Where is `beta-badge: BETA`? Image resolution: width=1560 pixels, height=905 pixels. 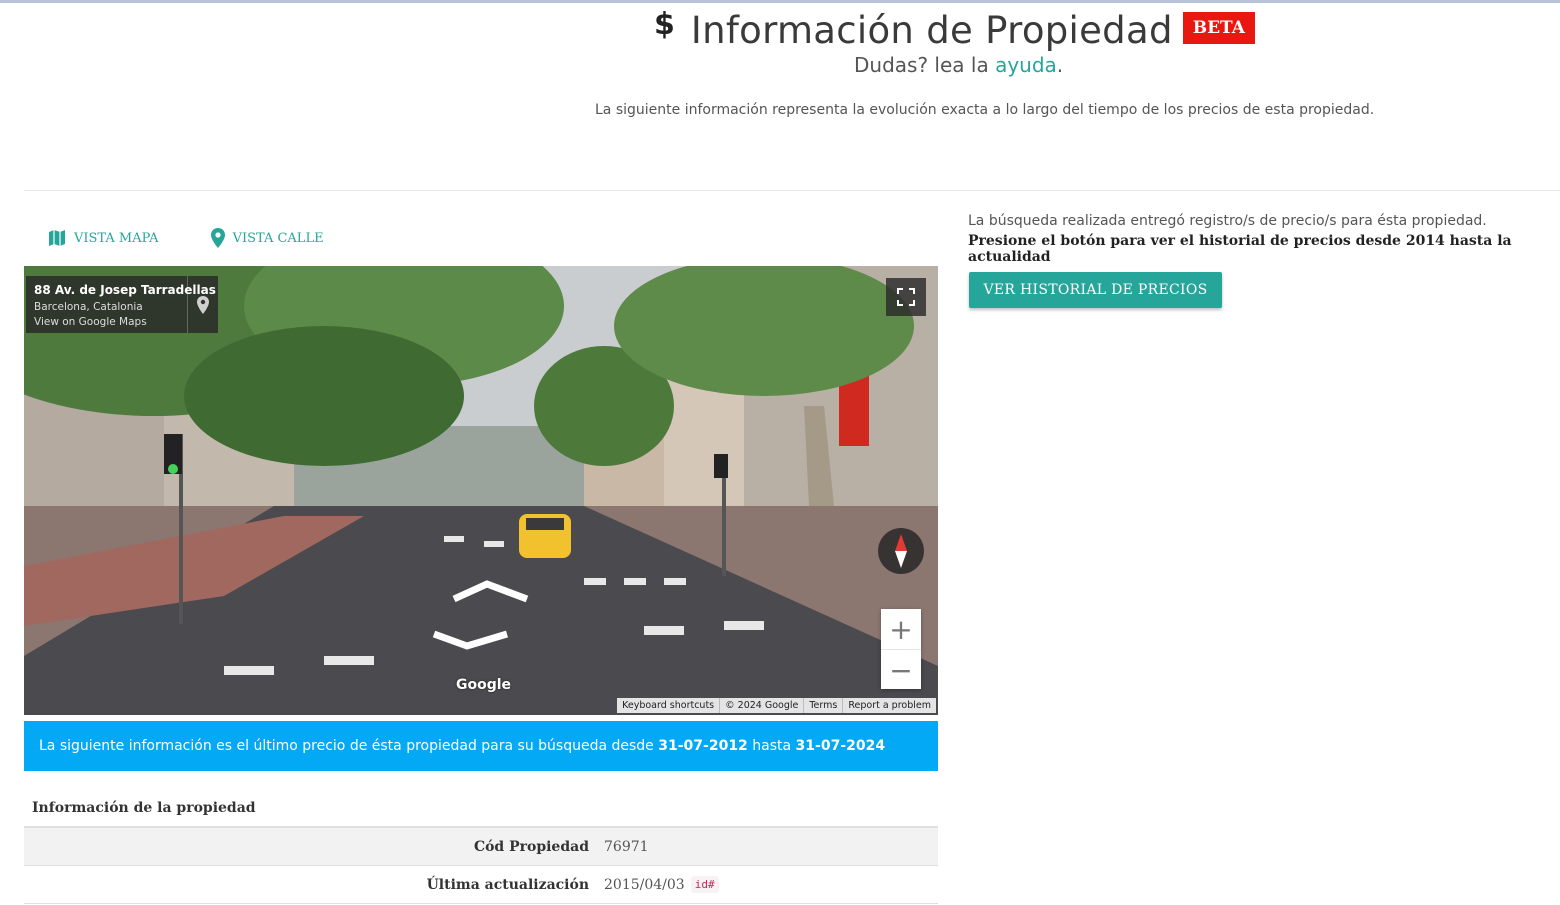
beta-badge: BETA is located at coordinates (1218, 28).